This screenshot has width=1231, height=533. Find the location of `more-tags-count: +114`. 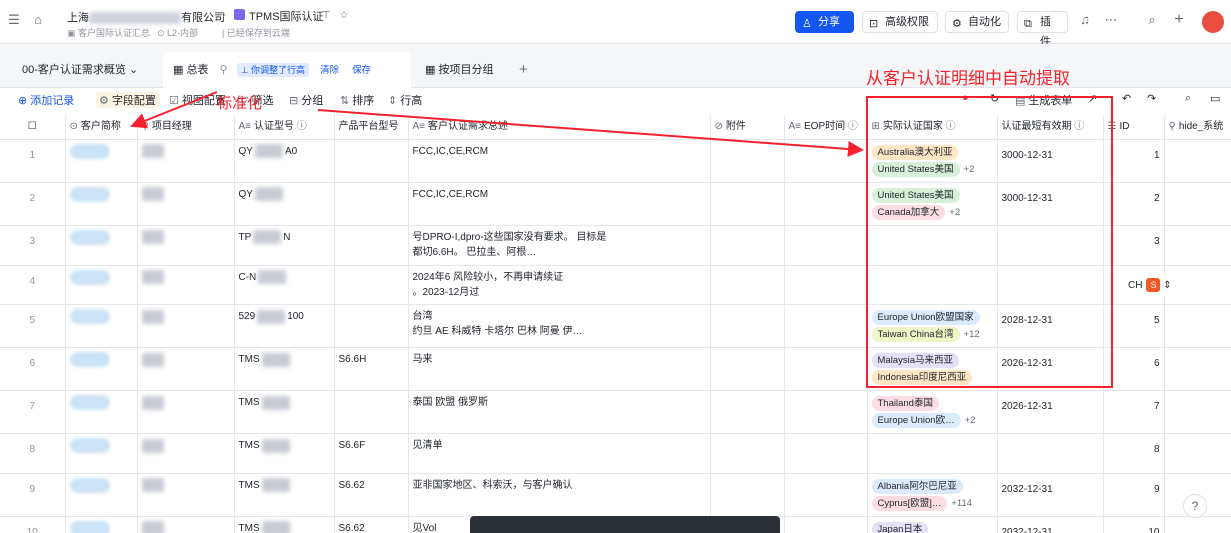

more-tags-count: +114 is located at coordinates (961, 503).